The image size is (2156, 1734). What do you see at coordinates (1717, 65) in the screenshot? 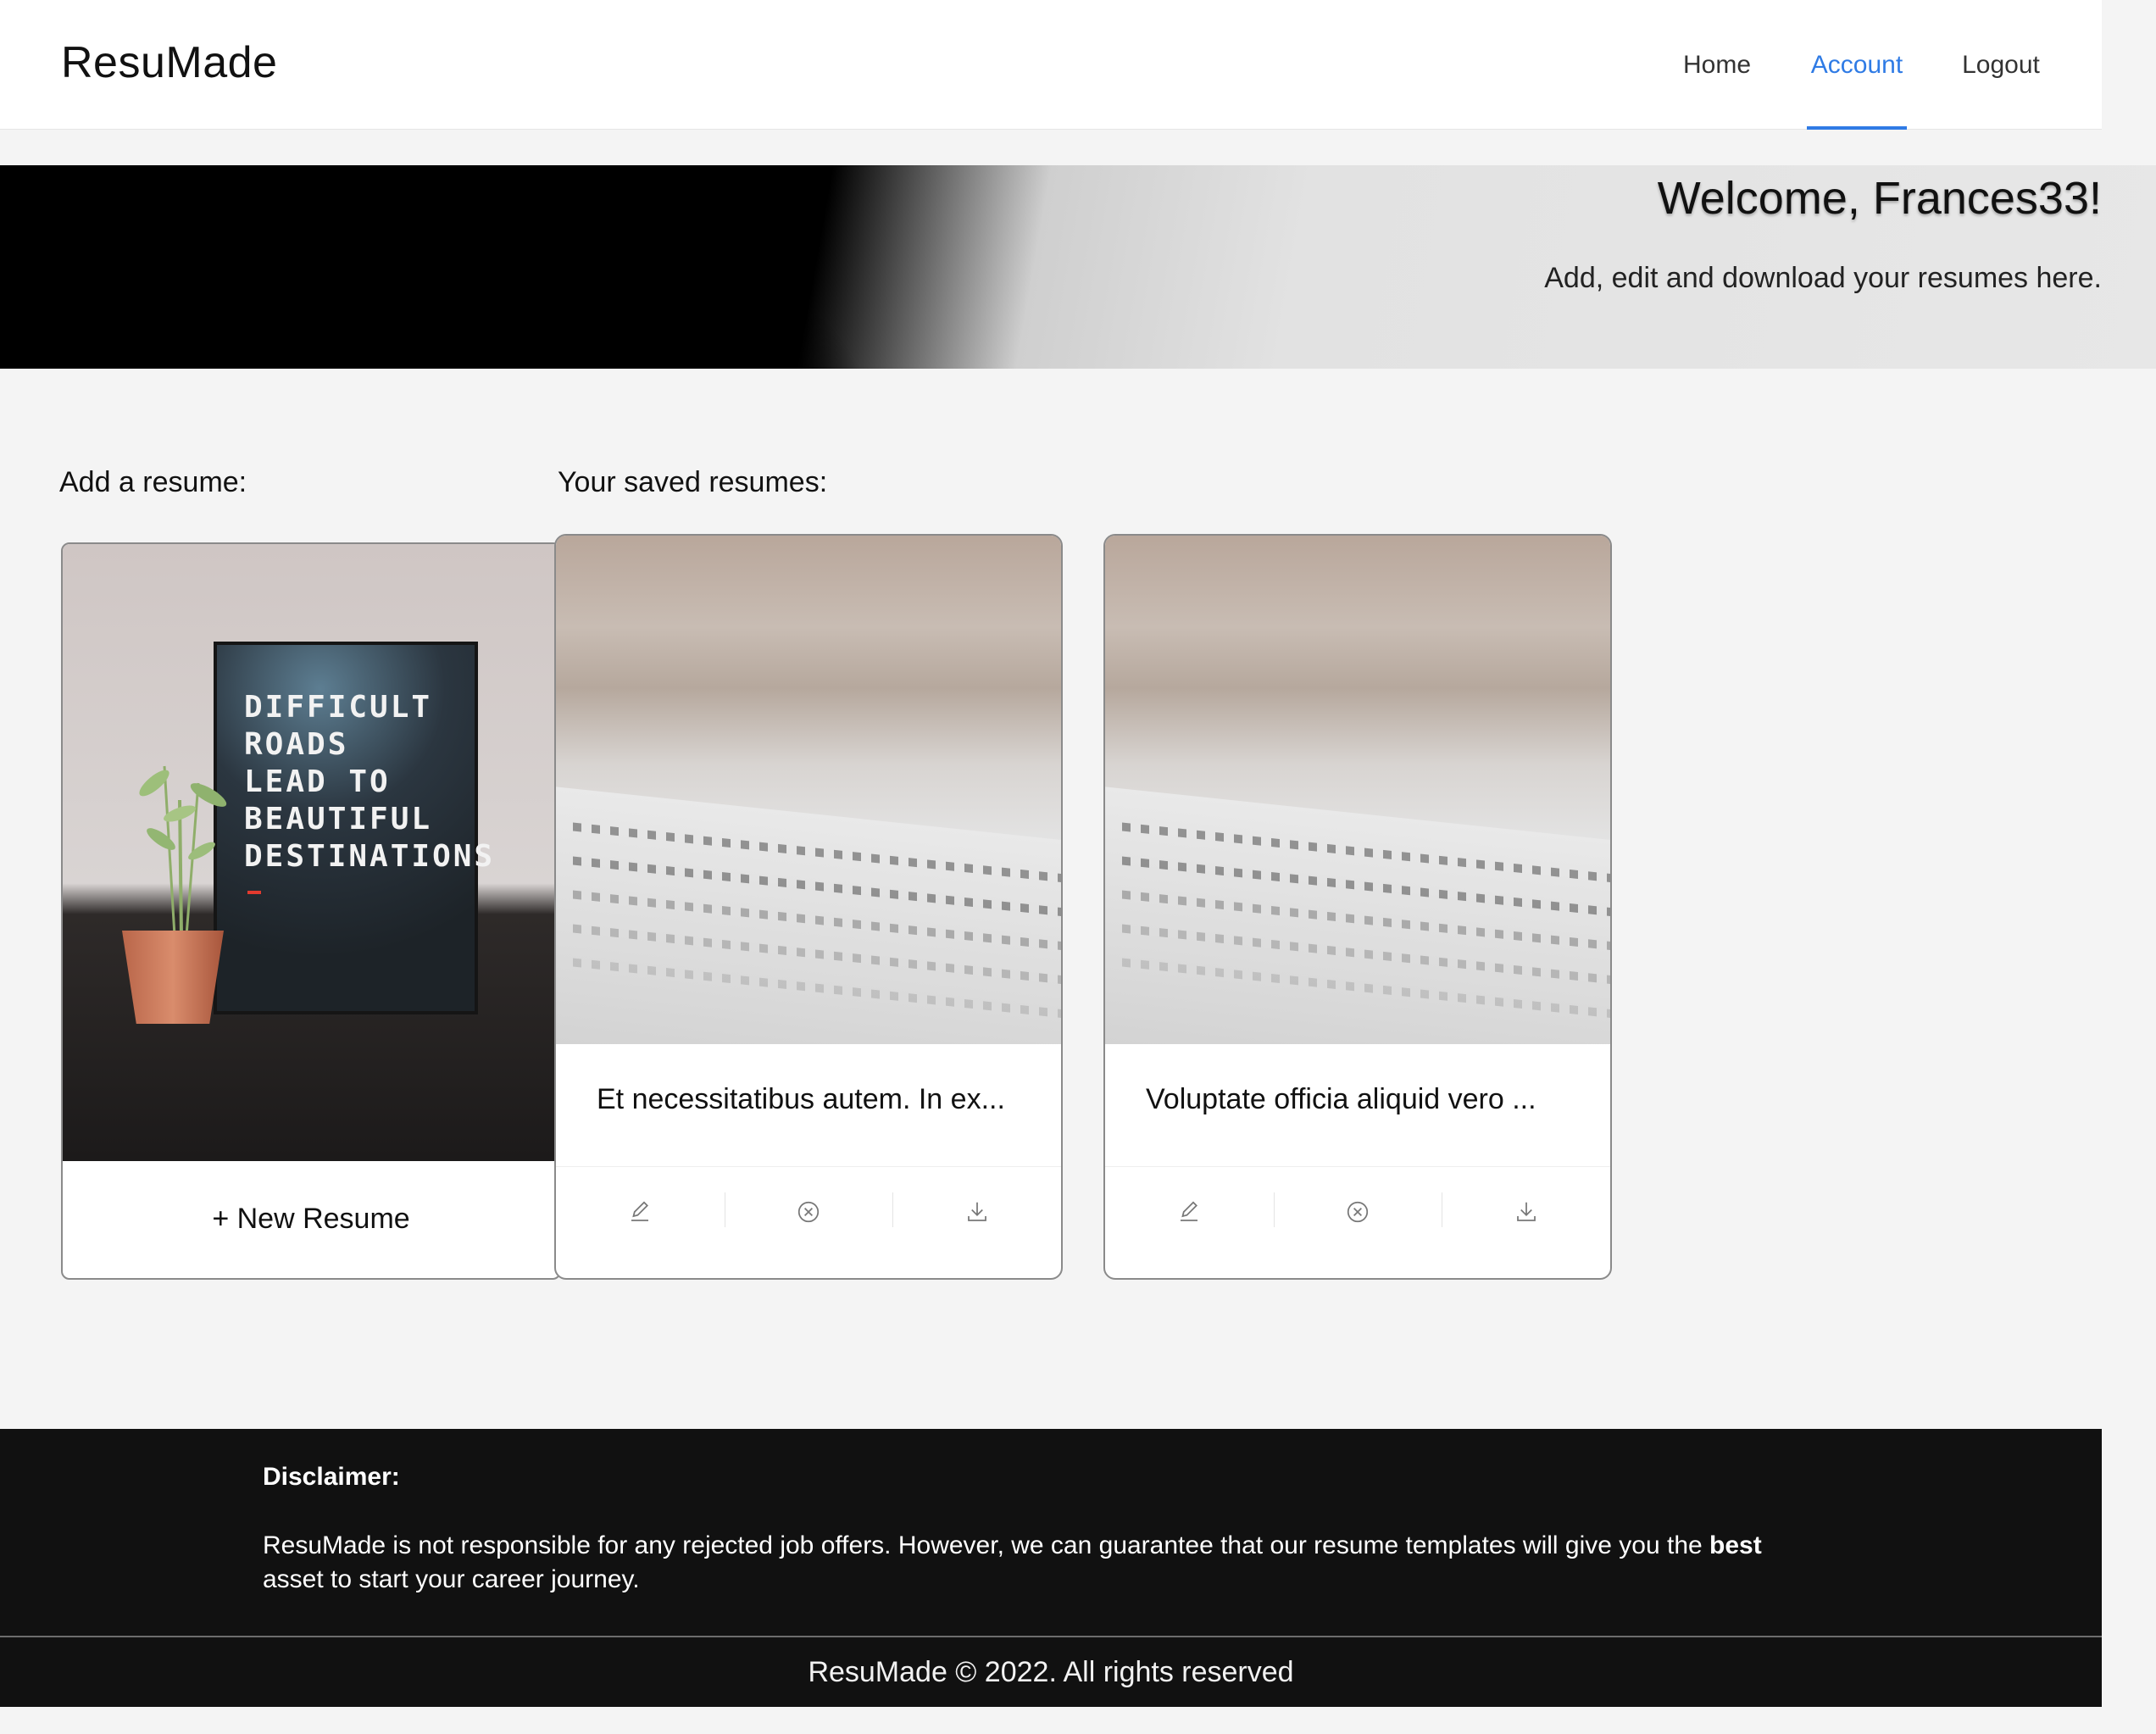
I see `nav-home-link: Home` at bounding box center [1717, 65].